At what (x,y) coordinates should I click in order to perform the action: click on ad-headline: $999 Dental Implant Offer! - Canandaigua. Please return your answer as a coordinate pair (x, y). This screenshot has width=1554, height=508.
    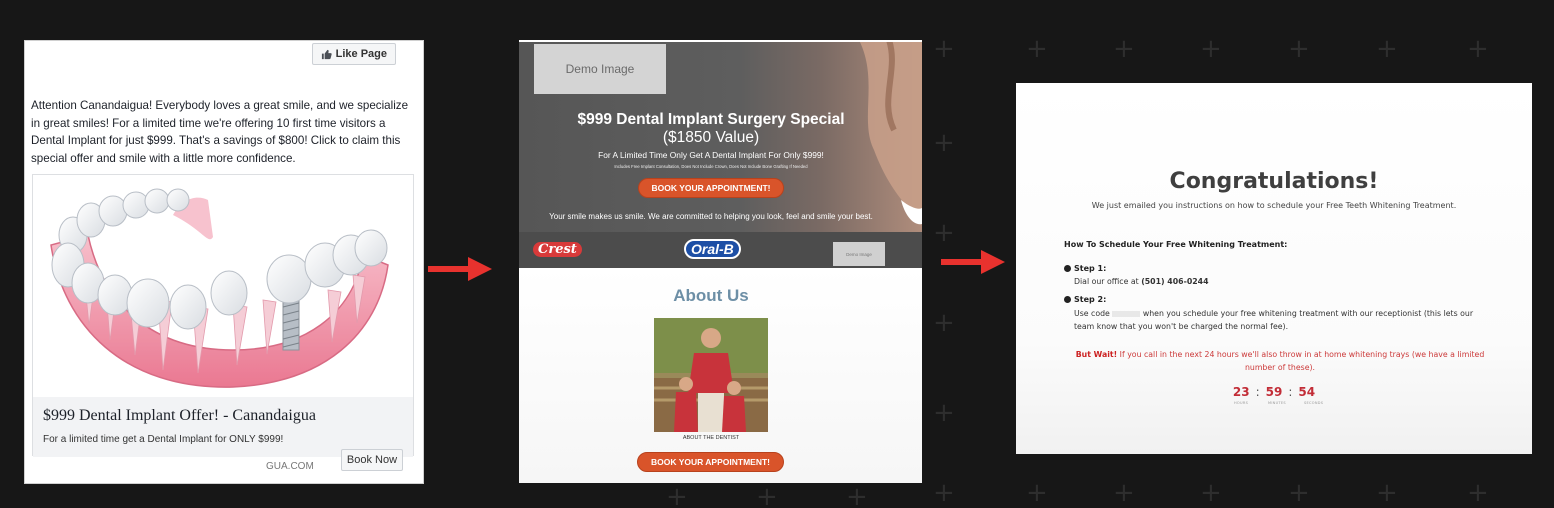
    Looking at the image, I should click on (179, 415).